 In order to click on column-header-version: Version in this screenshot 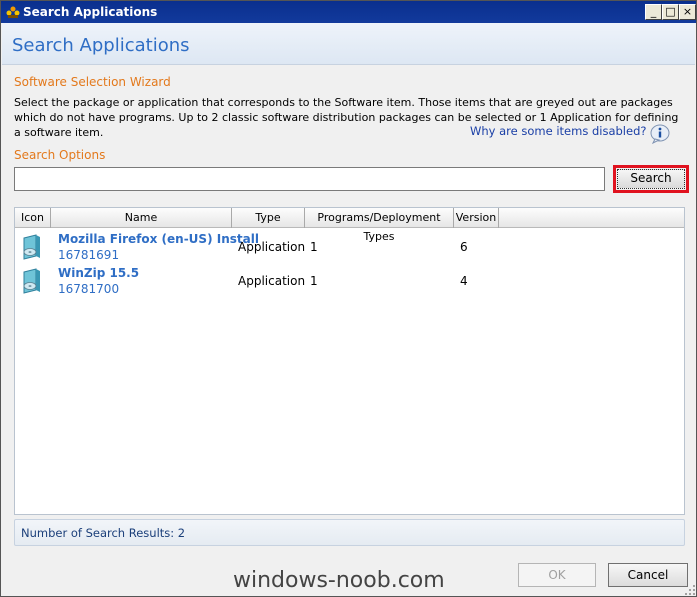, I will do `click(476, 218)`.